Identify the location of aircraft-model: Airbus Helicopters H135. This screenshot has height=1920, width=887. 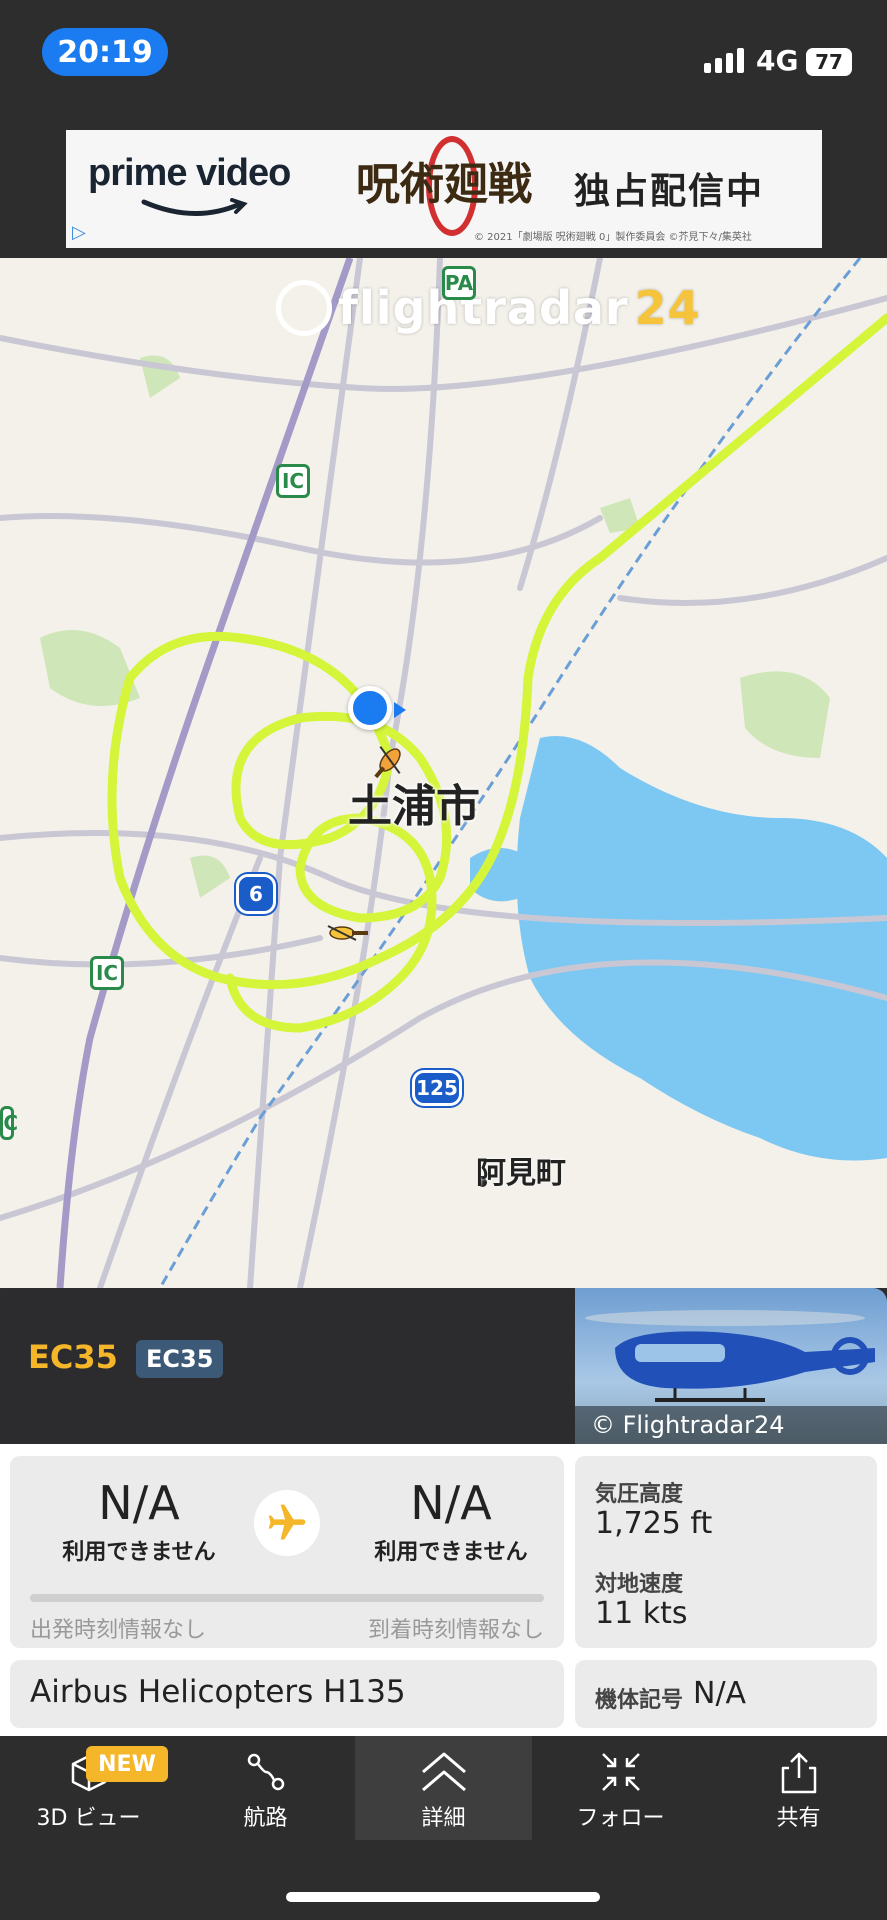
(218, 1692).